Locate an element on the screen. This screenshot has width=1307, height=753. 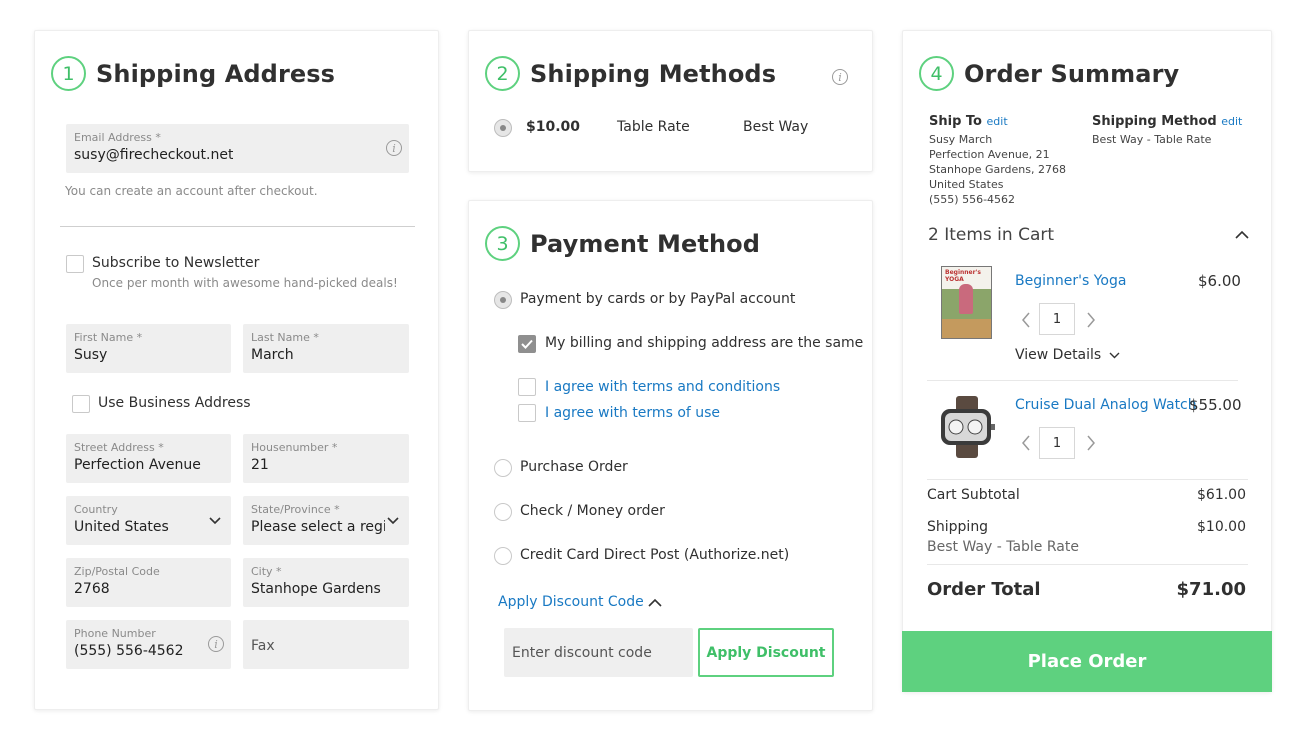
newsletter-checkbox is located at coordinates (75, 264).